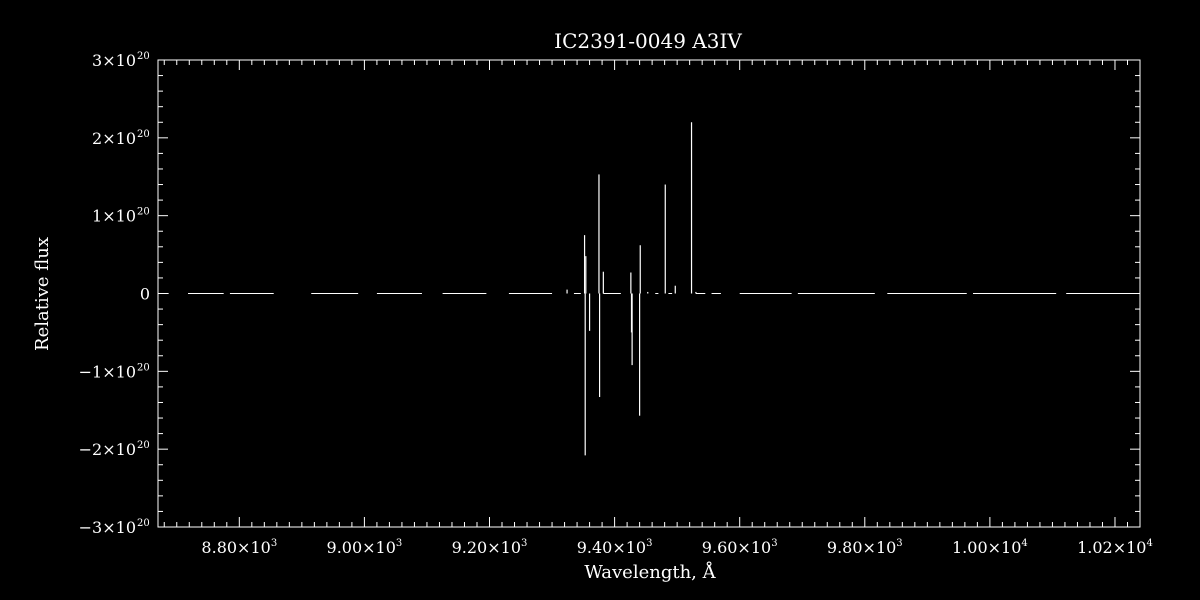 This screenshot has height=600, width=1200. I want to click on y-tick-label-mantissa: −3×10, so click(107, 527).